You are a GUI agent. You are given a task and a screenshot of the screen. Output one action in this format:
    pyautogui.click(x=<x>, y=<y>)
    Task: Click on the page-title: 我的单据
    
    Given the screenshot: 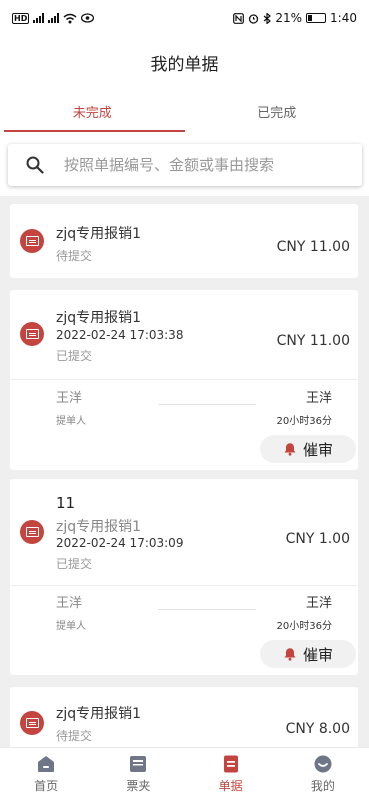 What is the action you would take?
    pyautogui.click(x=184, y=64)
    